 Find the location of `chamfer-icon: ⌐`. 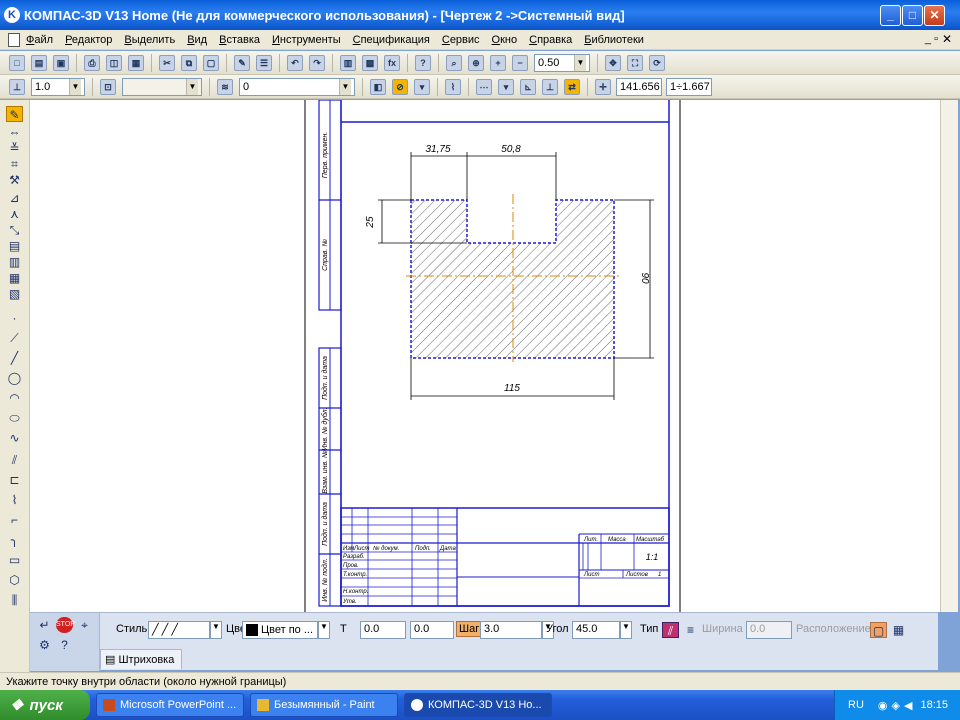

chamfer-icon: ⌐ is located at coordinates (14, 520).